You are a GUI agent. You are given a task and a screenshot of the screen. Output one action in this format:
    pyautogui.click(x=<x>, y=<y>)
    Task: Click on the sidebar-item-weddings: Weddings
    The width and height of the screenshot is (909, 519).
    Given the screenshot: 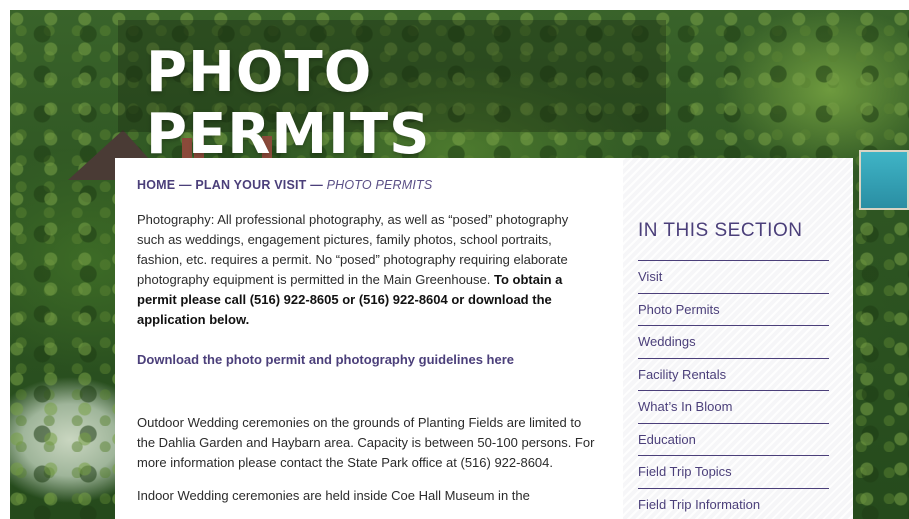 What is the action you would take?
    pyautogui.click(x=733, y=342)
    